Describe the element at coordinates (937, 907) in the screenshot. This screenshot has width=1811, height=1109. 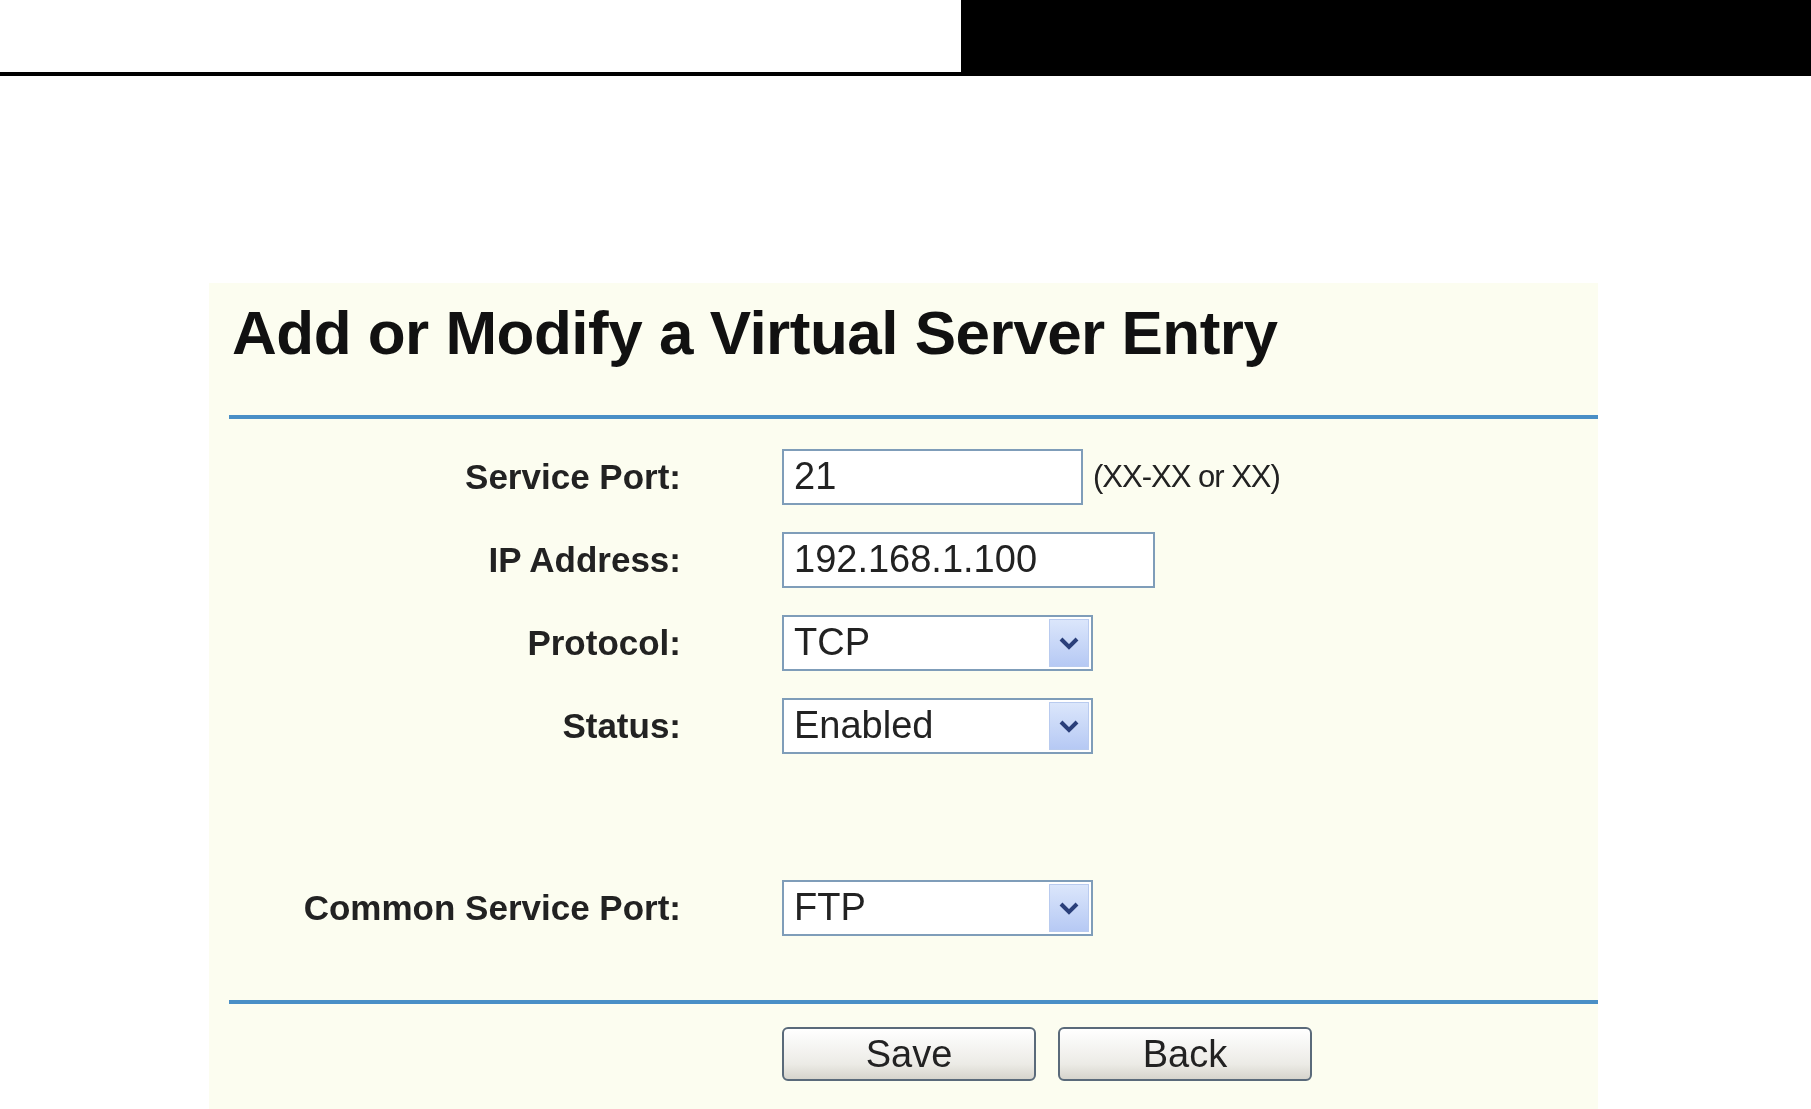
I see `dropdown: FTP` at that location.